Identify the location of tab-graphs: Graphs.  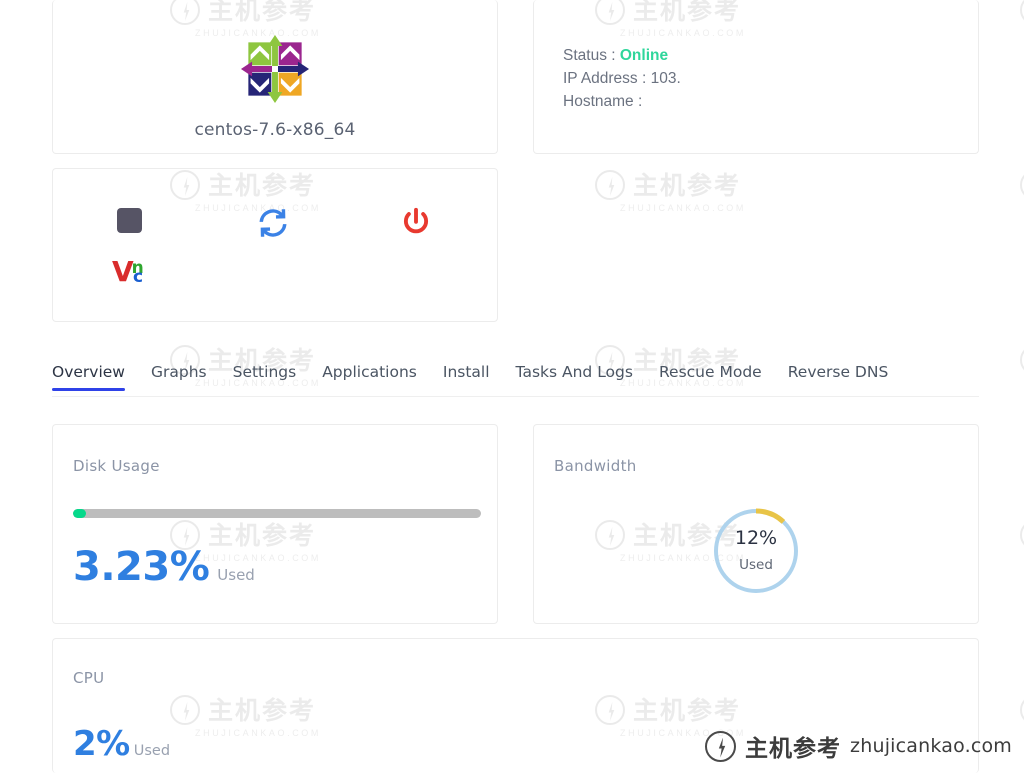
(179, 376).